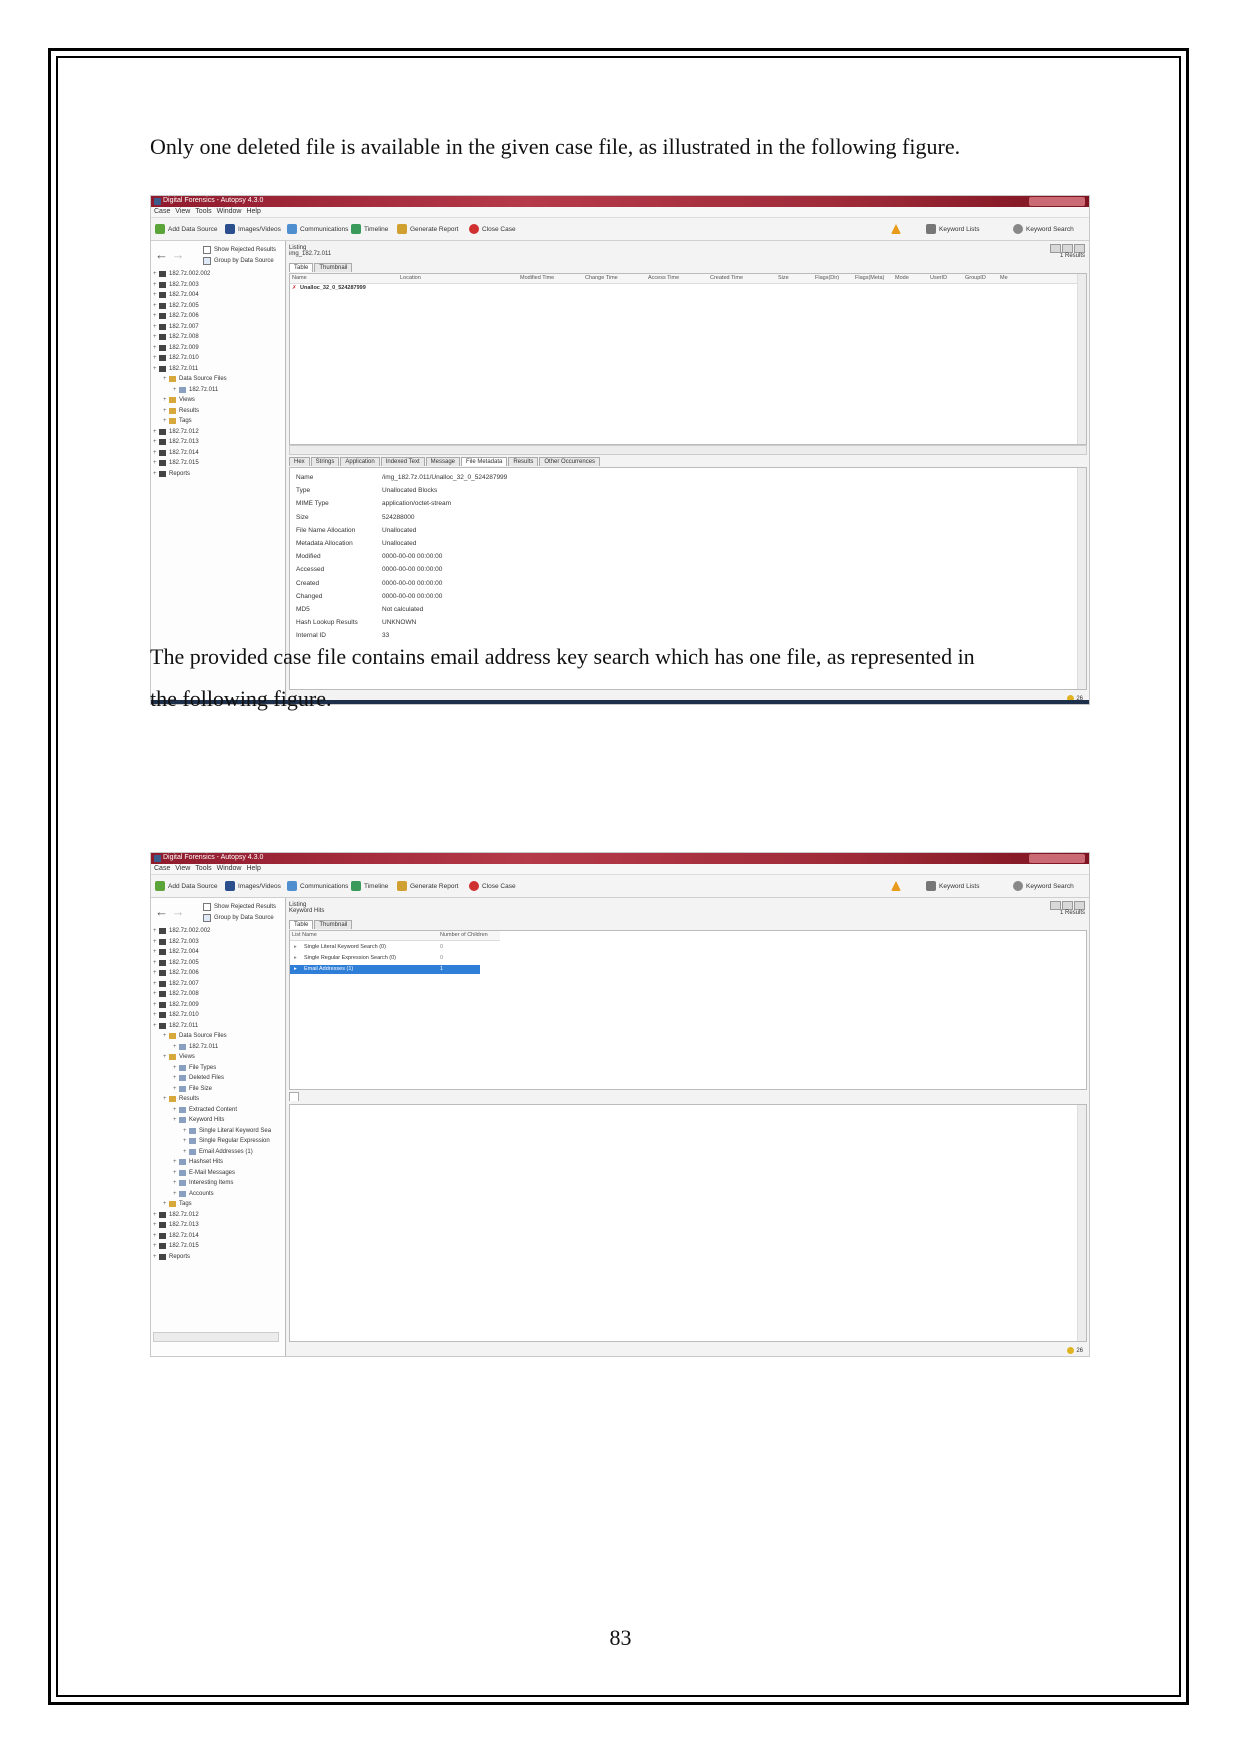 The height and width of the screenshot is (1754, 1241). I want to click on column-header: Access Time, so click(663, 278).